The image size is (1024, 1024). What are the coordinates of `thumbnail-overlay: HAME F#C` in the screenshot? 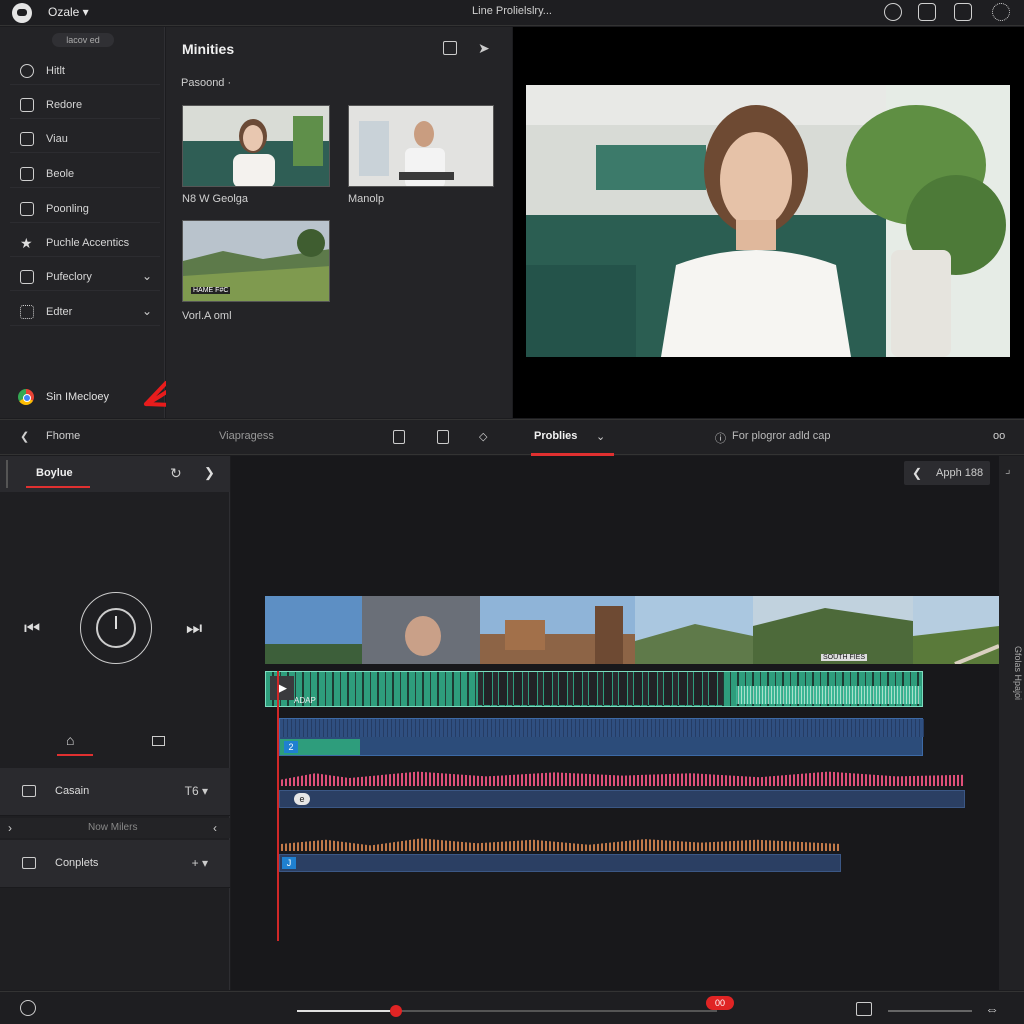 It's located at (211, 290).